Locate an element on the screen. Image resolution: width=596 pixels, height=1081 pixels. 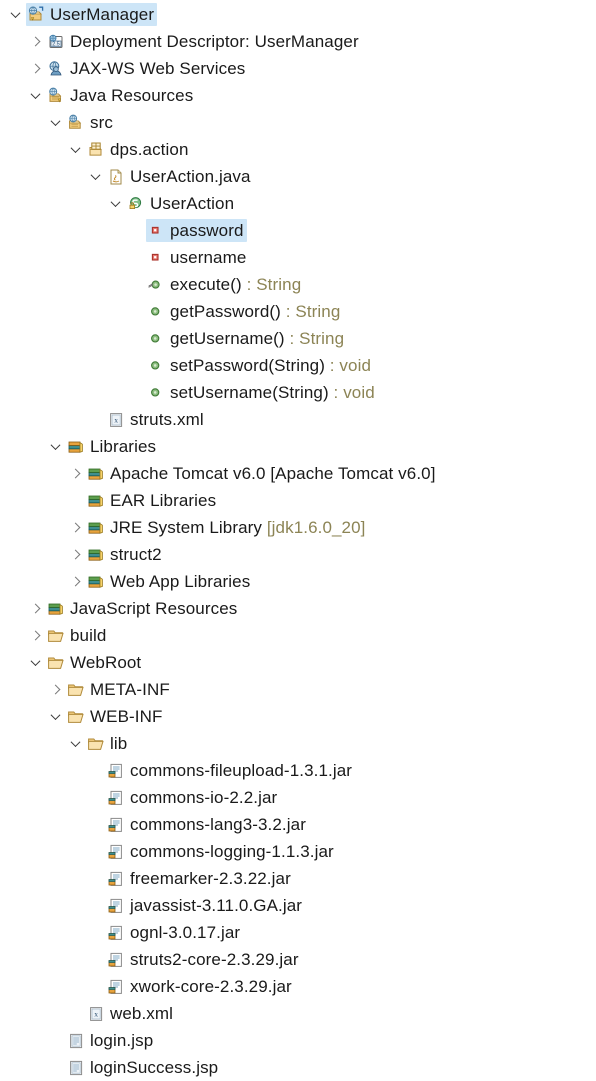
tree-item-jar-javassist: javassist-3.11.0.GA.jar is located at coordinates (298, 905).